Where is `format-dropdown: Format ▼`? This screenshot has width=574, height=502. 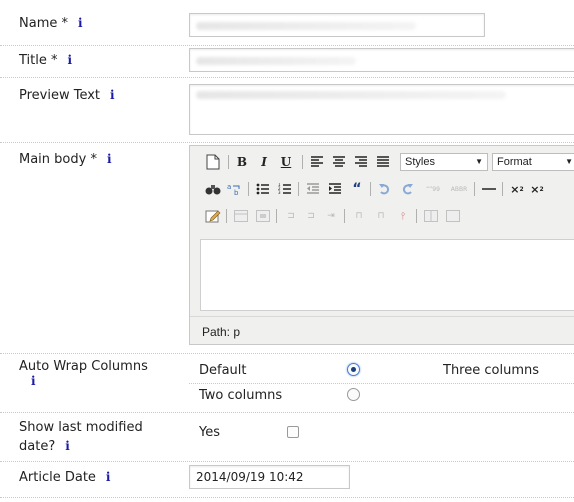
format-dropdown: Format ▼ is located at coordinates (533, 162).